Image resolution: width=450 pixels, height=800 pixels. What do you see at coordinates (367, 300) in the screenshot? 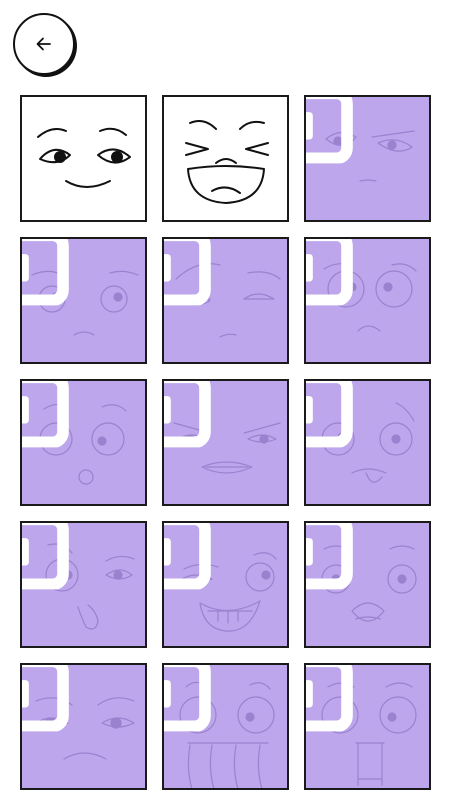
I see `face-tile-worried` at bounding box center [367, 300].